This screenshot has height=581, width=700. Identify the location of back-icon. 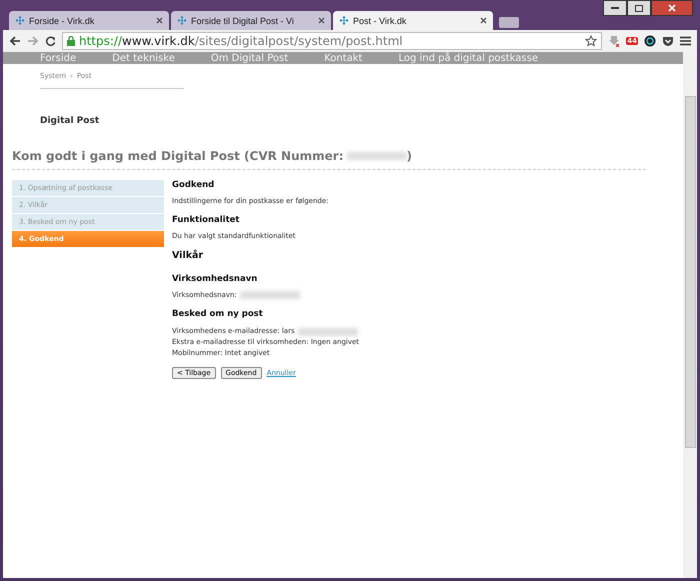
(15, 41).